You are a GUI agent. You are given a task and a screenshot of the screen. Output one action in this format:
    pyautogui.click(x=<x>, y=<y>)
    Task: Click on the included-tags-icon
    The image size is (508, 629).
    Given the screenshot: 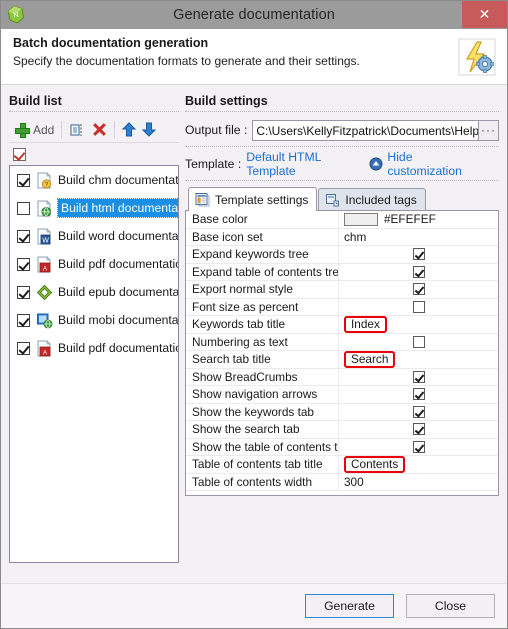 What is the action you would take?
    pyautogui.click(x=332, y=200)
    